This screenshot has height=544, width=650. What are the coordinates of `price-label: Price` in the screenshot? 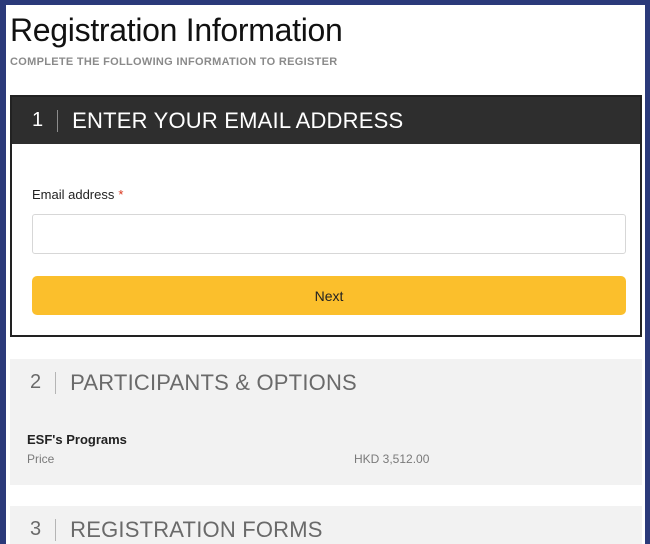 It's located at (41, 459).